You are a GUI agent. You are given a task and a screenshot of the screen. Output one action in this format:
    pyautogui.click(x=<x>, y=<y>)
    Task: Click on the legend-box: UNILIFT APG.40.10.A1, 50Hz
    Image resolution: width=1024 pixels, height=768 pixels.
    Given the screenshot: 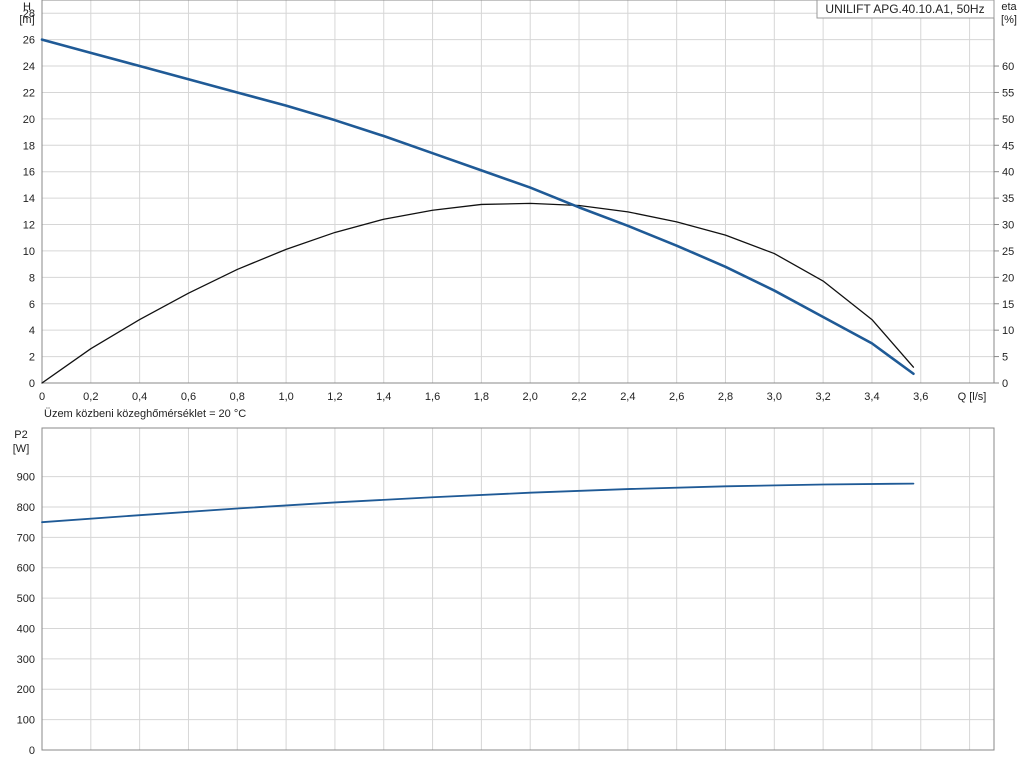 What is the action you would take?
    pyautogui.click(x=905, y=9)
    